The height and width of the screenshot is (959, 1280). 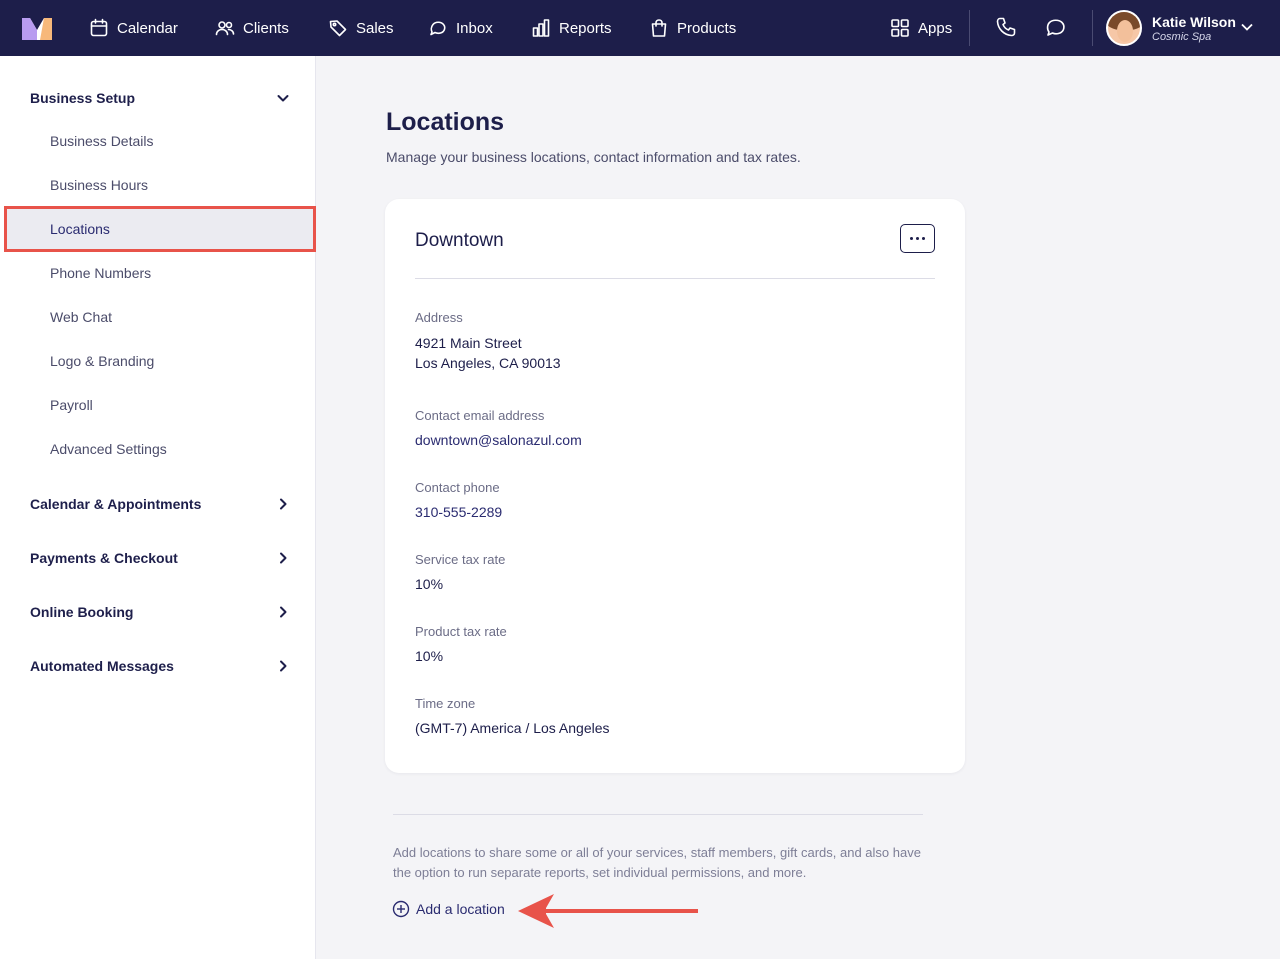 What do you see at coordinates (37, 28) in the screenshot?
I see `brand-logo-icon` at bounding box center [37, 28].